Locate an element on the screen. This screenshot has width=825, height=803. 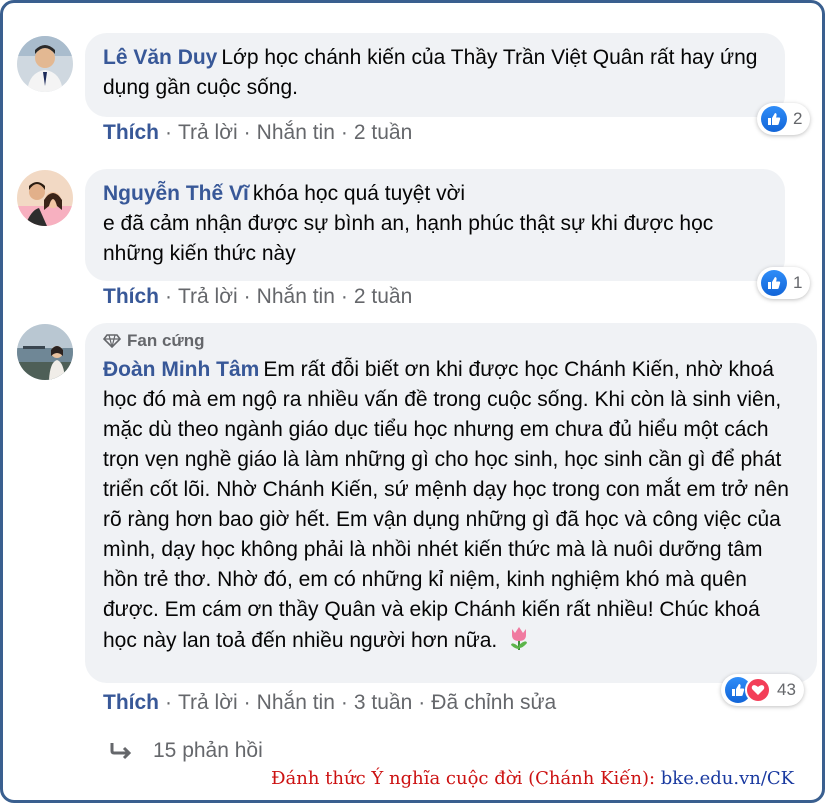
reaction-count: 2 is located at coordinates (798, 118).